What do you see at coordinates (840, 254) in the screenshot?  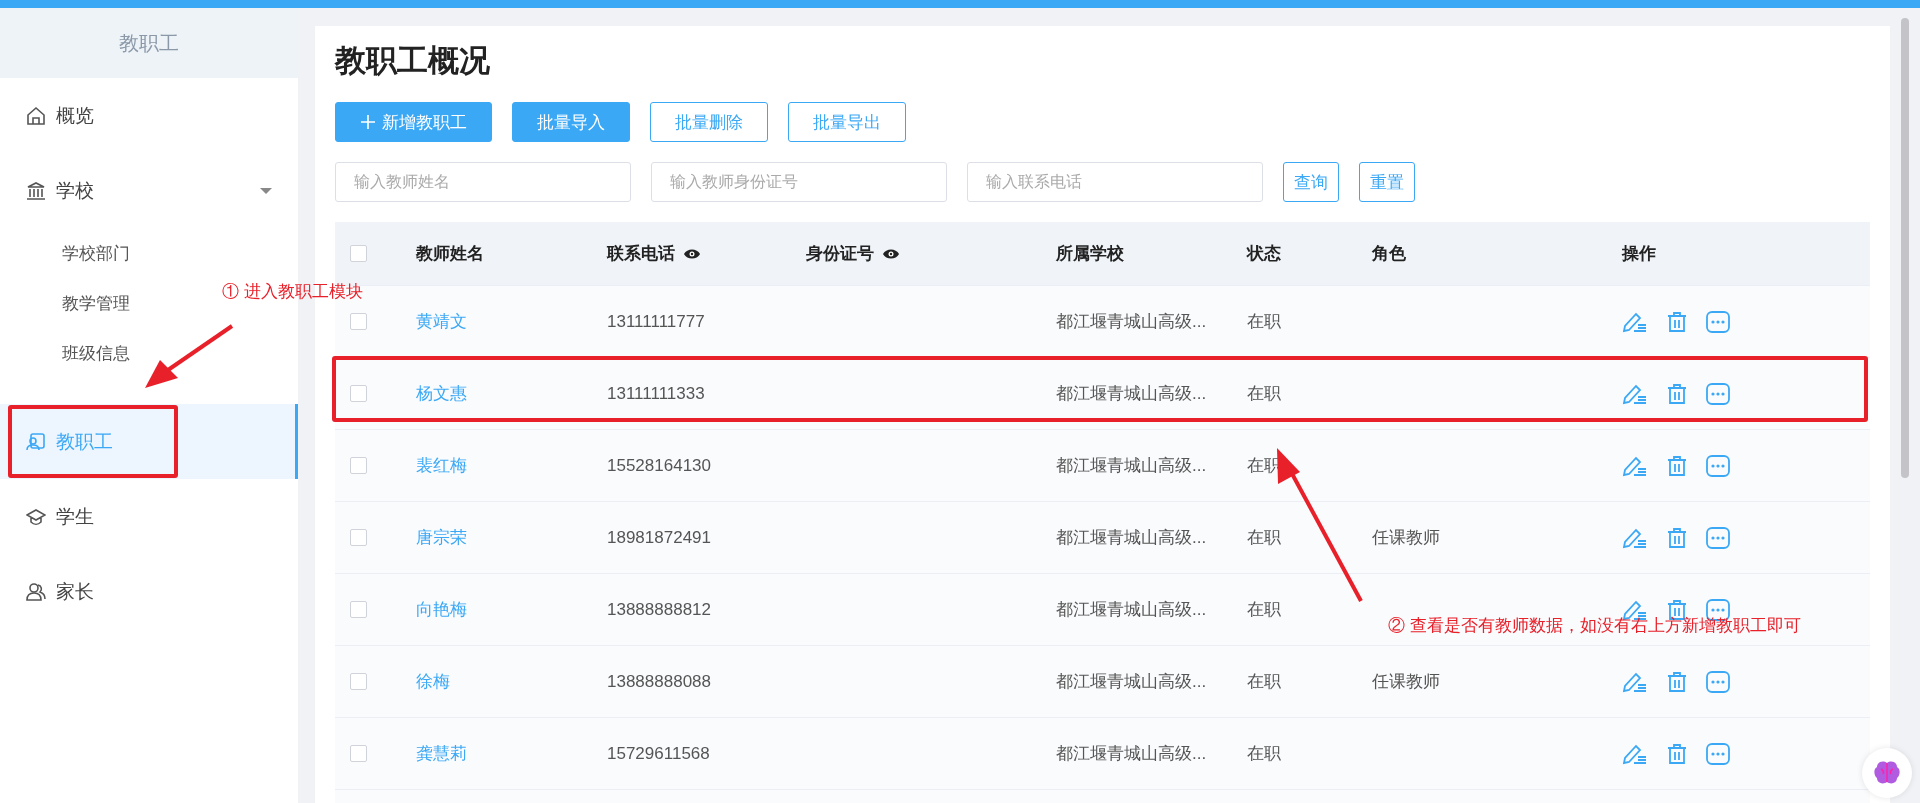 I see `column-header: 身份证号` at bounding box center [840, 254].